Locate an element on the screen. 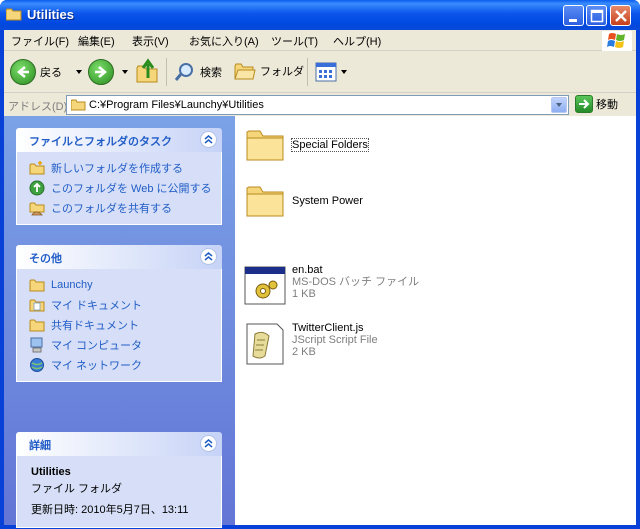 The width and height of the screenshot is (640, 529). file-type: JScript Script File is located at coordinates (335, 340).